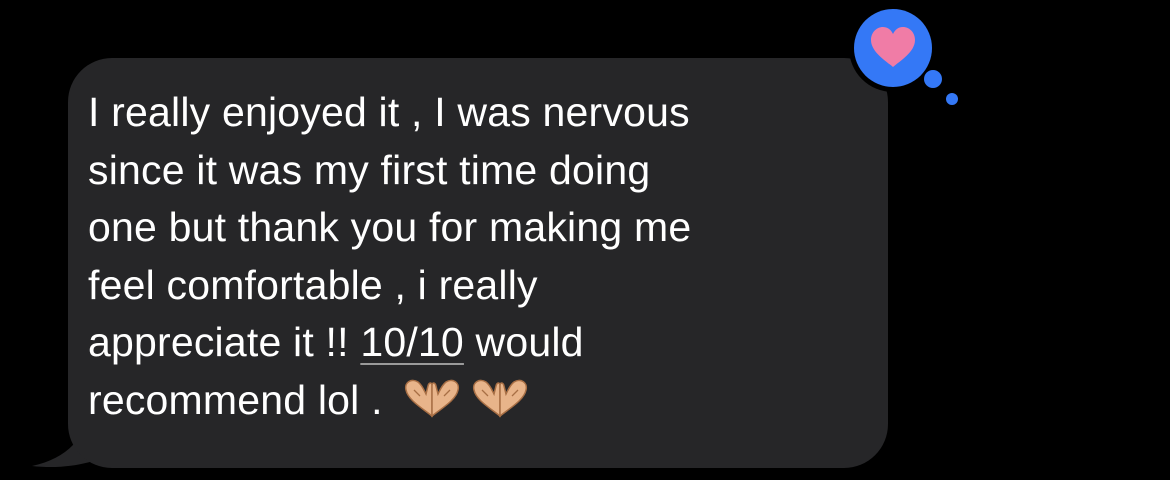 The image size is (1170, 480). I want to click on tapback-reaction, so click(901, 58).